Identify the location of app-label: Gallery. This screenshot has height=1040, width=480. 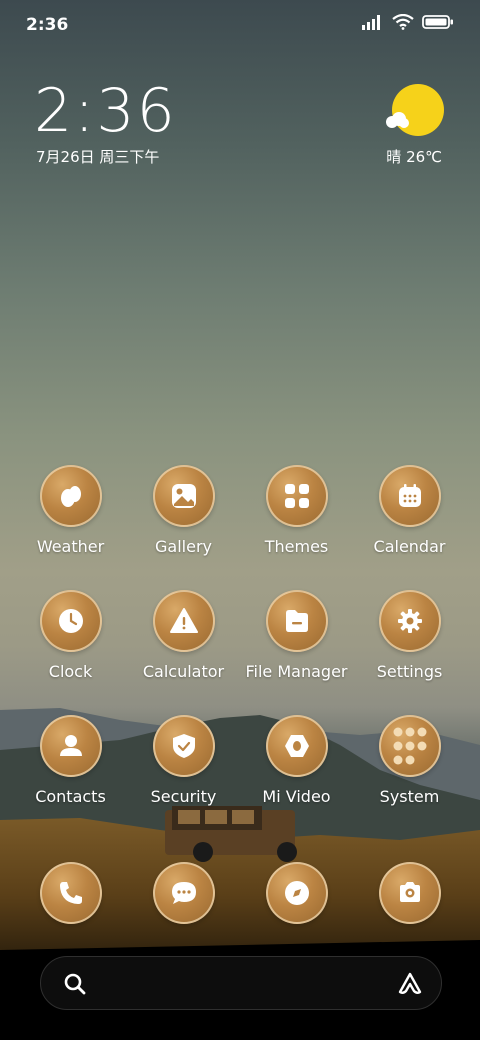
(183, 546).